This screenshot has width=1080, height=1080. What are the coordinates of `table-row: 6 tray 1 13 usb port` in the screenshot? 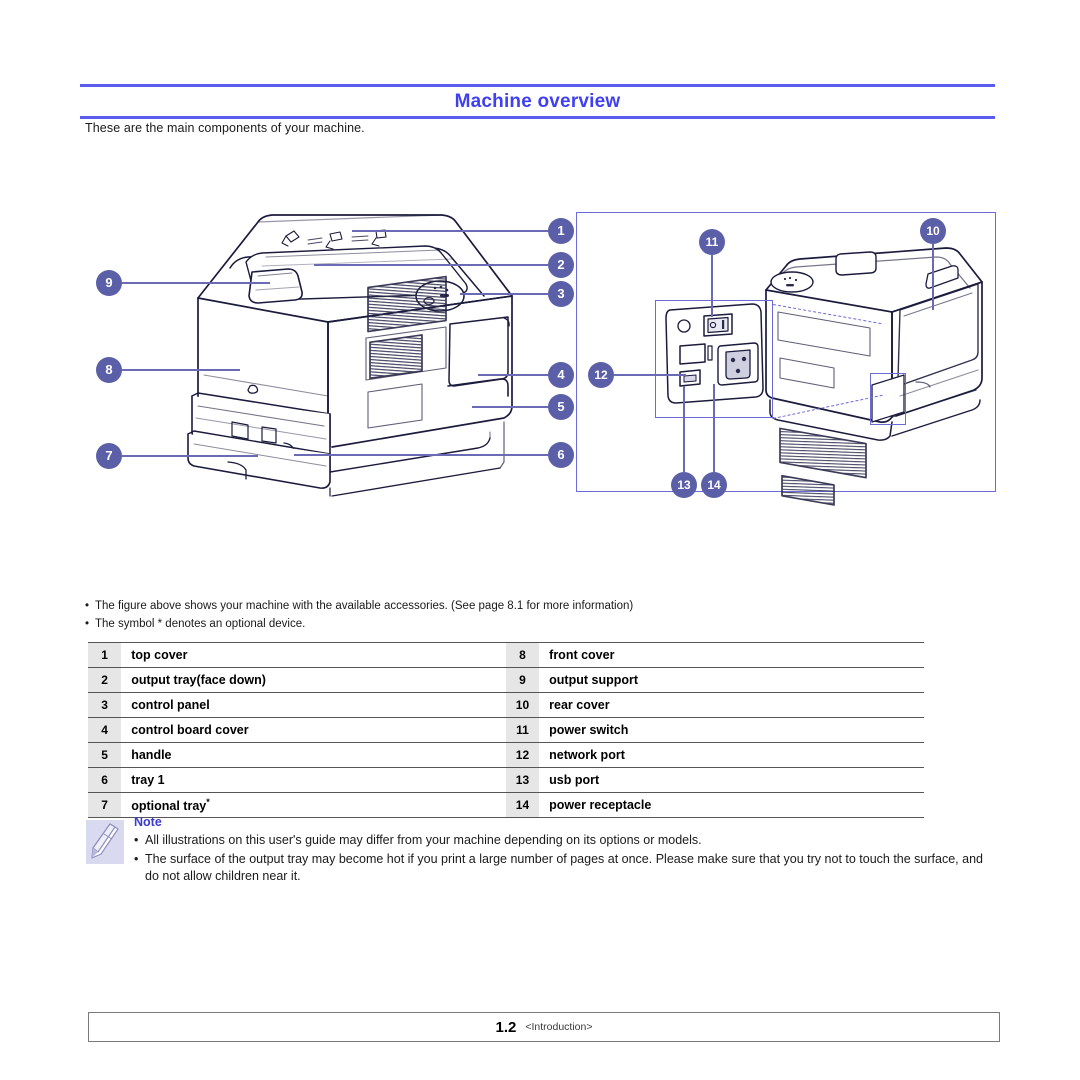 It's located at (506, 780).